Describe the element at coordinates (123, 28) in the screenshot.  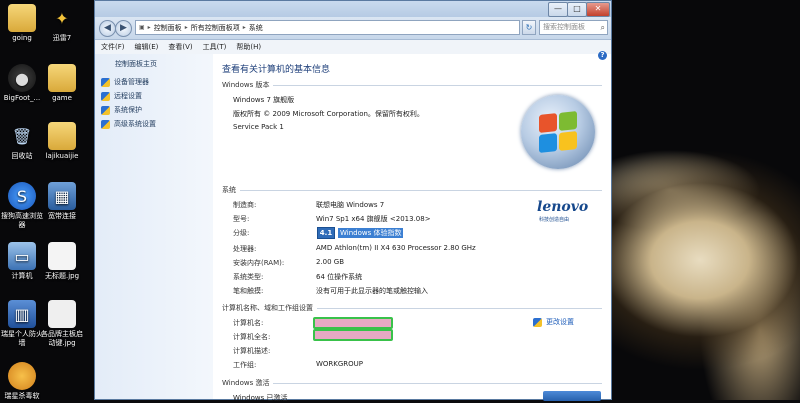
I see `forward-button: ▶` at that location.